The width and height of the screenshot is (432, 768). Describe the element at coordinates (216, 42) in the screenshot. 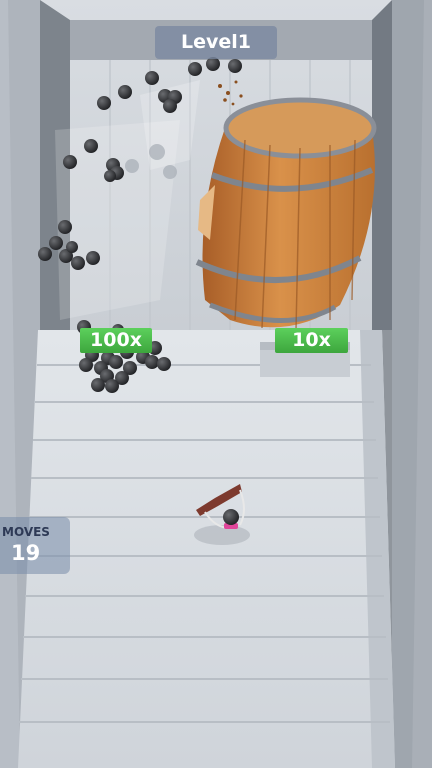

I see `level-badge: Level1` at that location.